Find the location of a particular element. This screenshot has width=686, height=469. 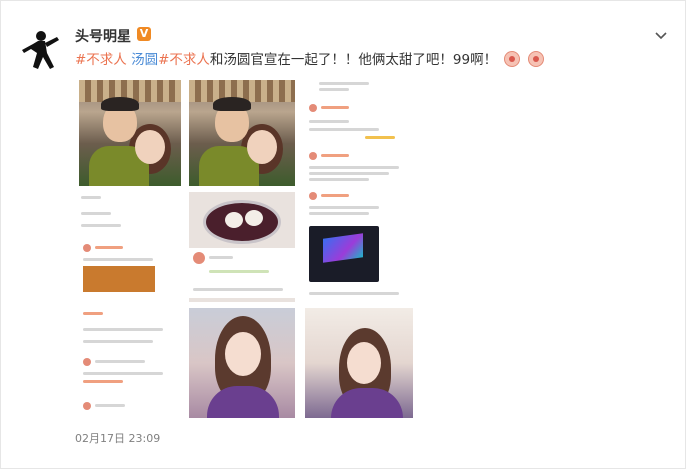

post-text: #不求人 汤圆#不求人和汤圆官宣在一起了！！他俩太甜了吧！99啊！ is located at coordinates (309, 60).